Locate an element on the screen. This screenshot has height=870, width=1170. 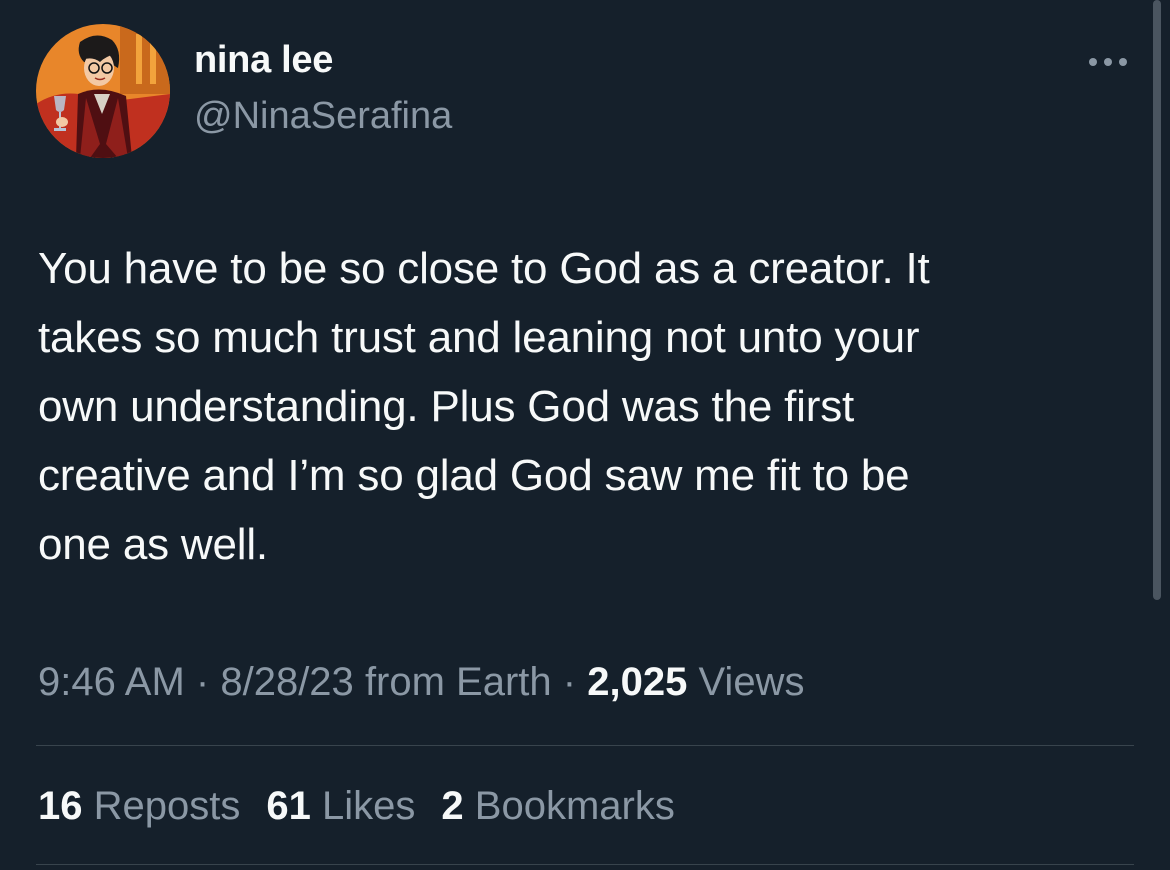
tweet-source: from Earth is located at coordinates (458, 682).